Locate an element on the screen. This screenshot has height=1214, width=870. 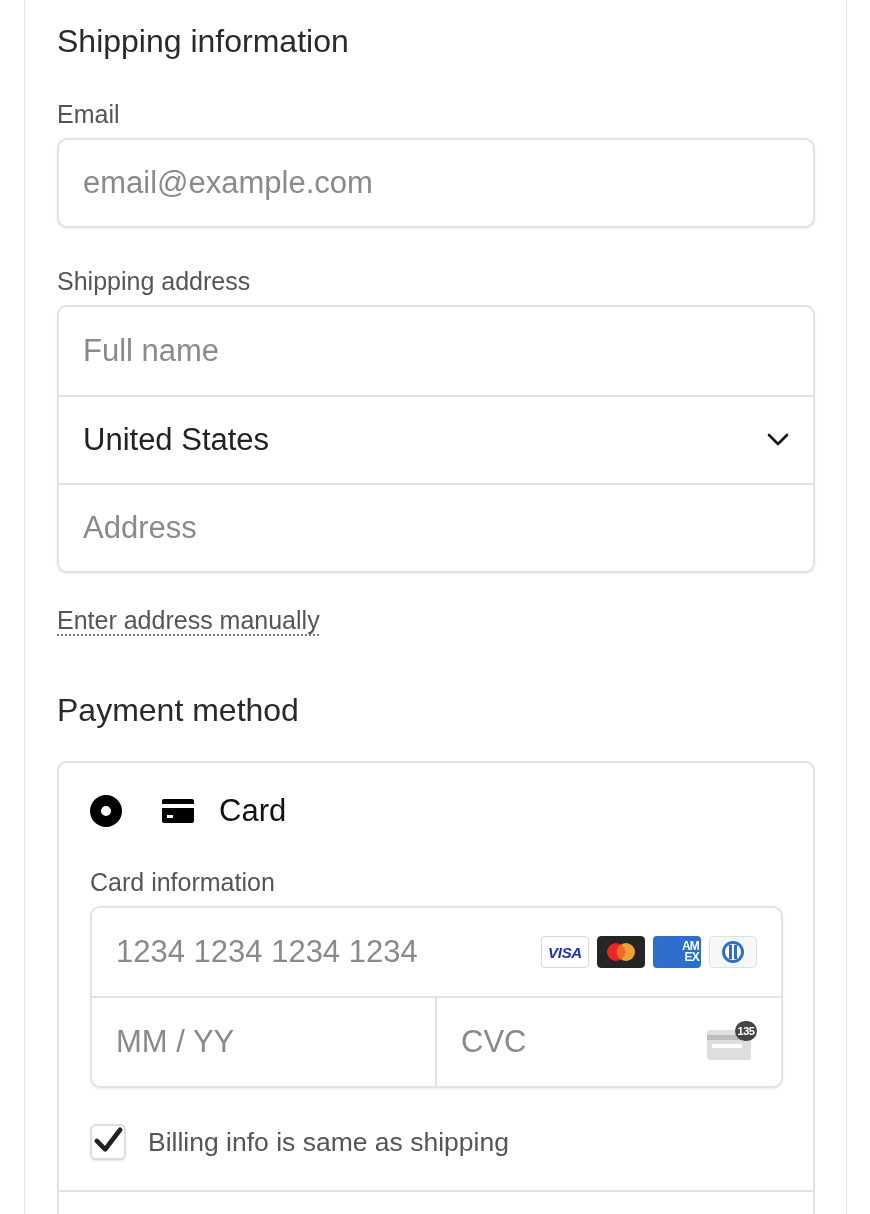
country-select: United States is located at coordinates (436, 439).